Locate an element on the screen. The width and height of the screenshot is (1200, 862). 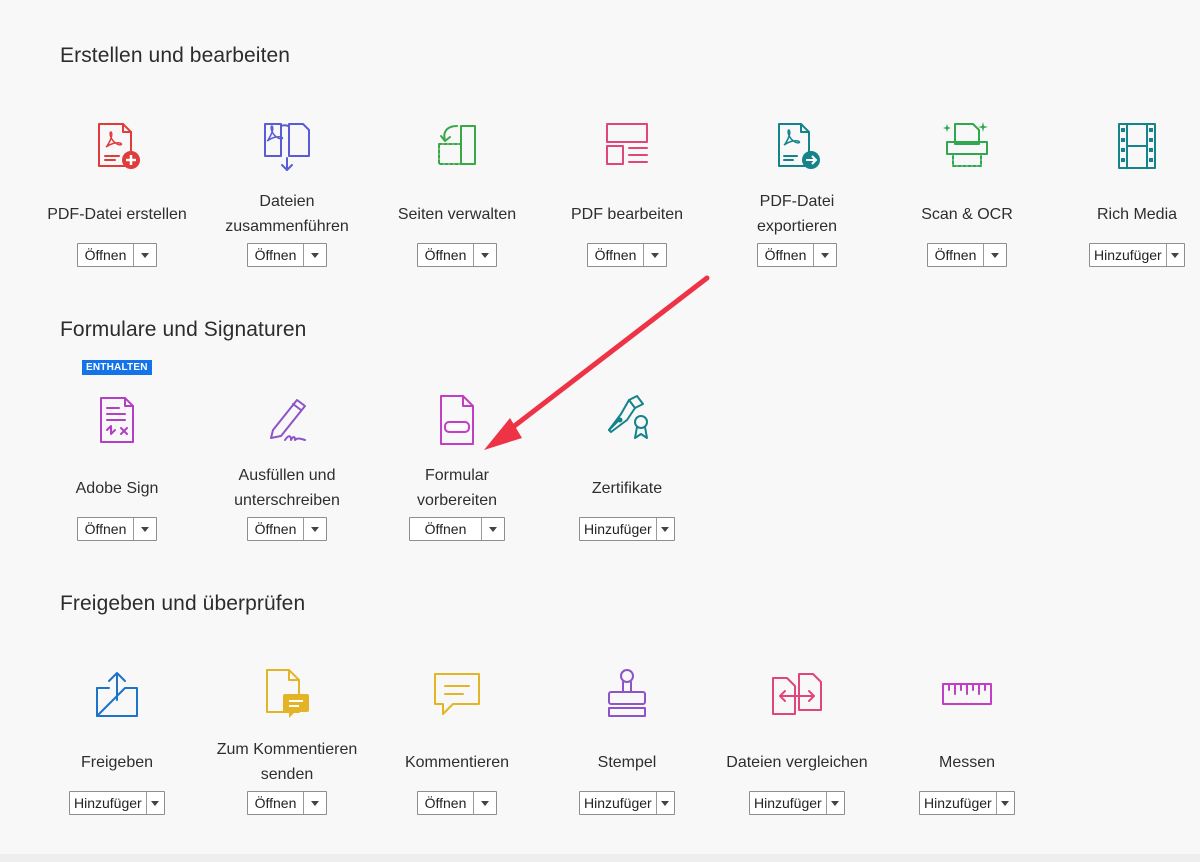
tool-label: Kommentieren is located at coordinates (457, 762).